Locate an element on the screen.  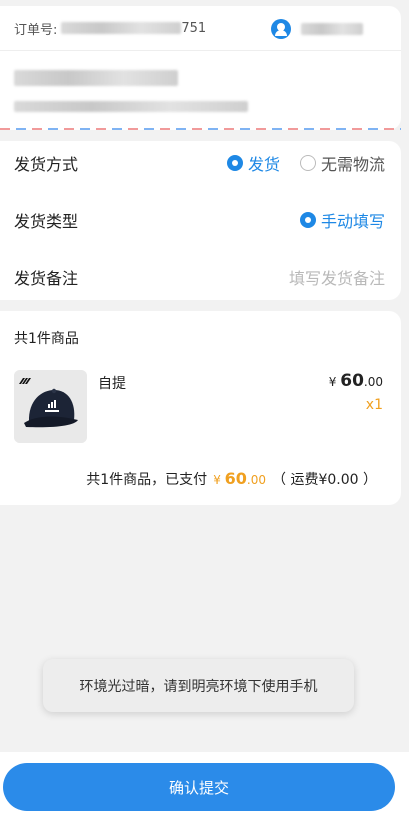
recipient-redacted is located at coordinates (96, 78).